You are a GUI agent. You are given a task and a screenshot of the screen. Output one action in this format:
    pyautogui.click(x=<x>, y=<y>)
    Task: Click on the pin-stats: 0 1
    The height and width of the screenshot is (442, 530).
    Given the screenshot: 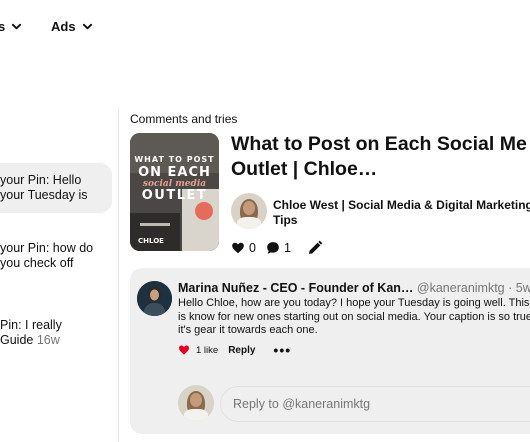 What is the action you would take?
    pyautogui.click(x=277, y=248)
    